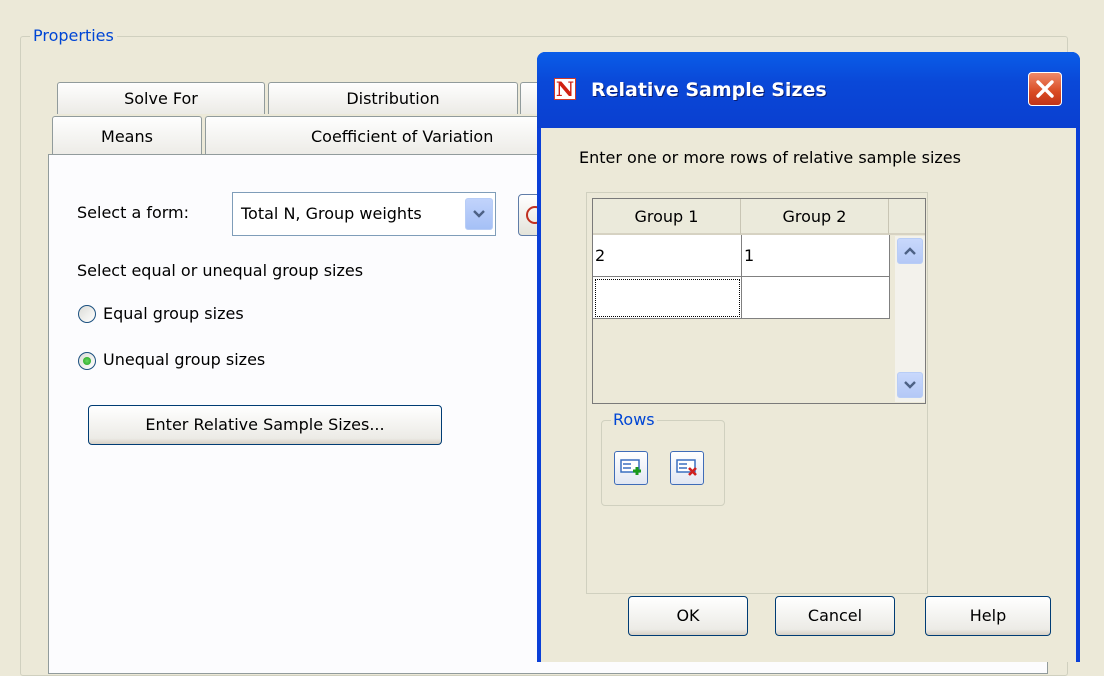 This screenshot has height=676, width=1104. Describe the element at coordinates (133, 212) in the screenshot. I see `form-label: Select a form:` at that location.